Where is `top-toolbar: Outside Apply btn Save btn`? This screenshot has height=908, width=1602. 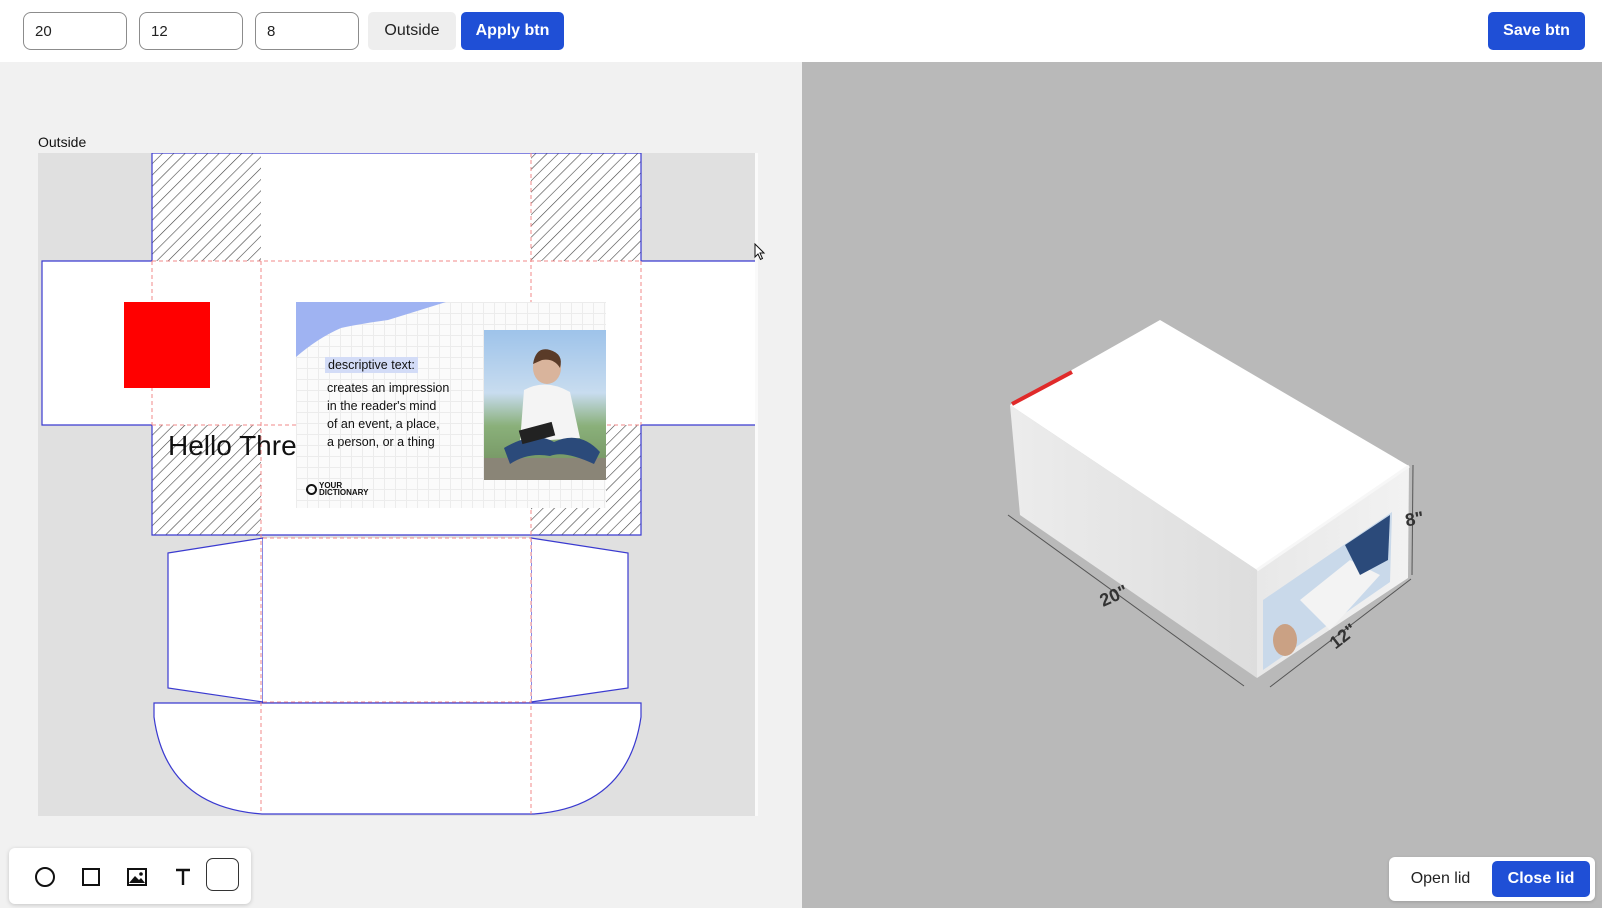 top-toolbar: Outside Apply btn Save btn is located at coordinates (801, 31).